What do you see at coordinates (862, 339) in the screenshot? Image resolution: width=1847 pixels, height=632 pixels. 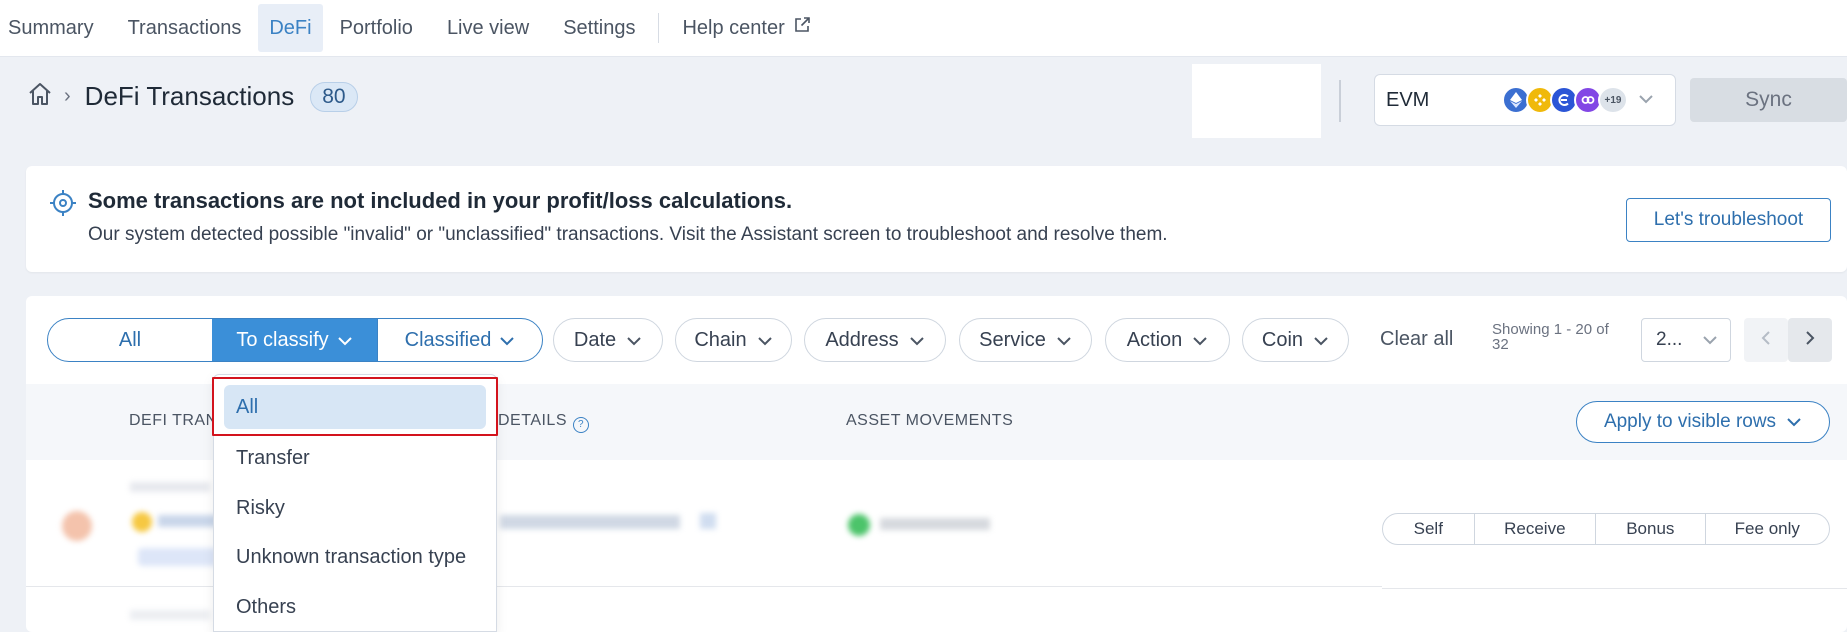 I see `address-filter-label: Address` at bounding box center [862, 339].